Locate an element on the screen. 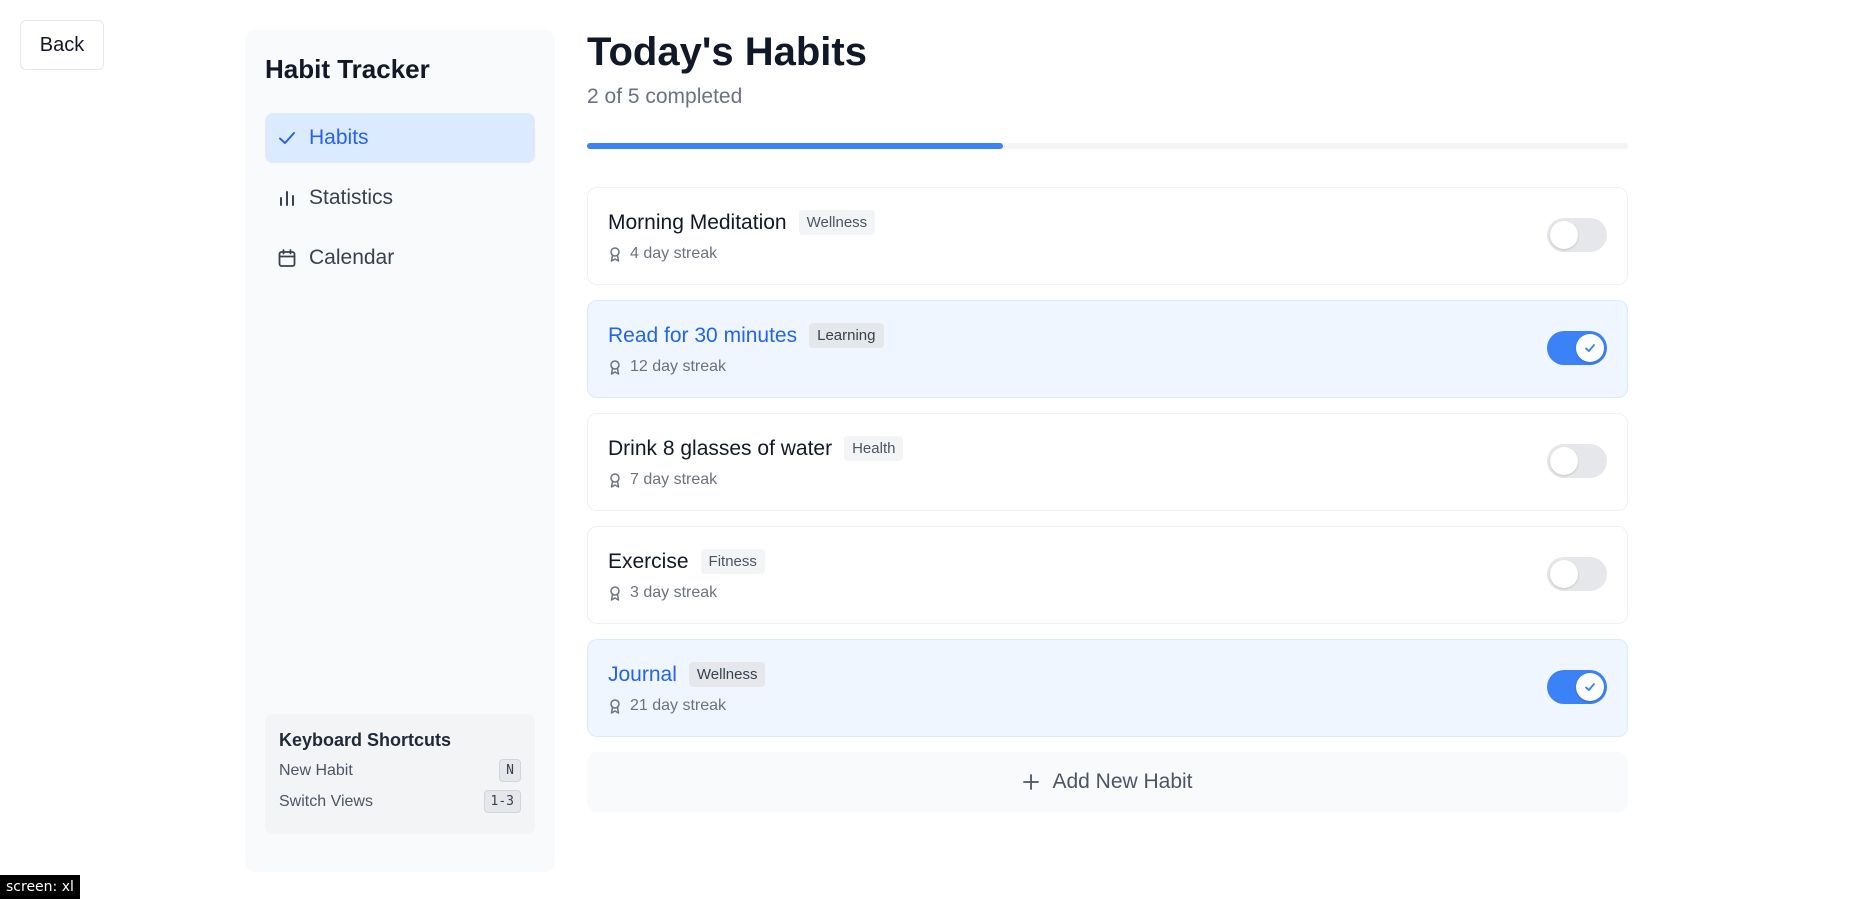 The height and width of the screenshot is (899, 1865). page-title: Today's Habits is located at coordinates (727, 52).